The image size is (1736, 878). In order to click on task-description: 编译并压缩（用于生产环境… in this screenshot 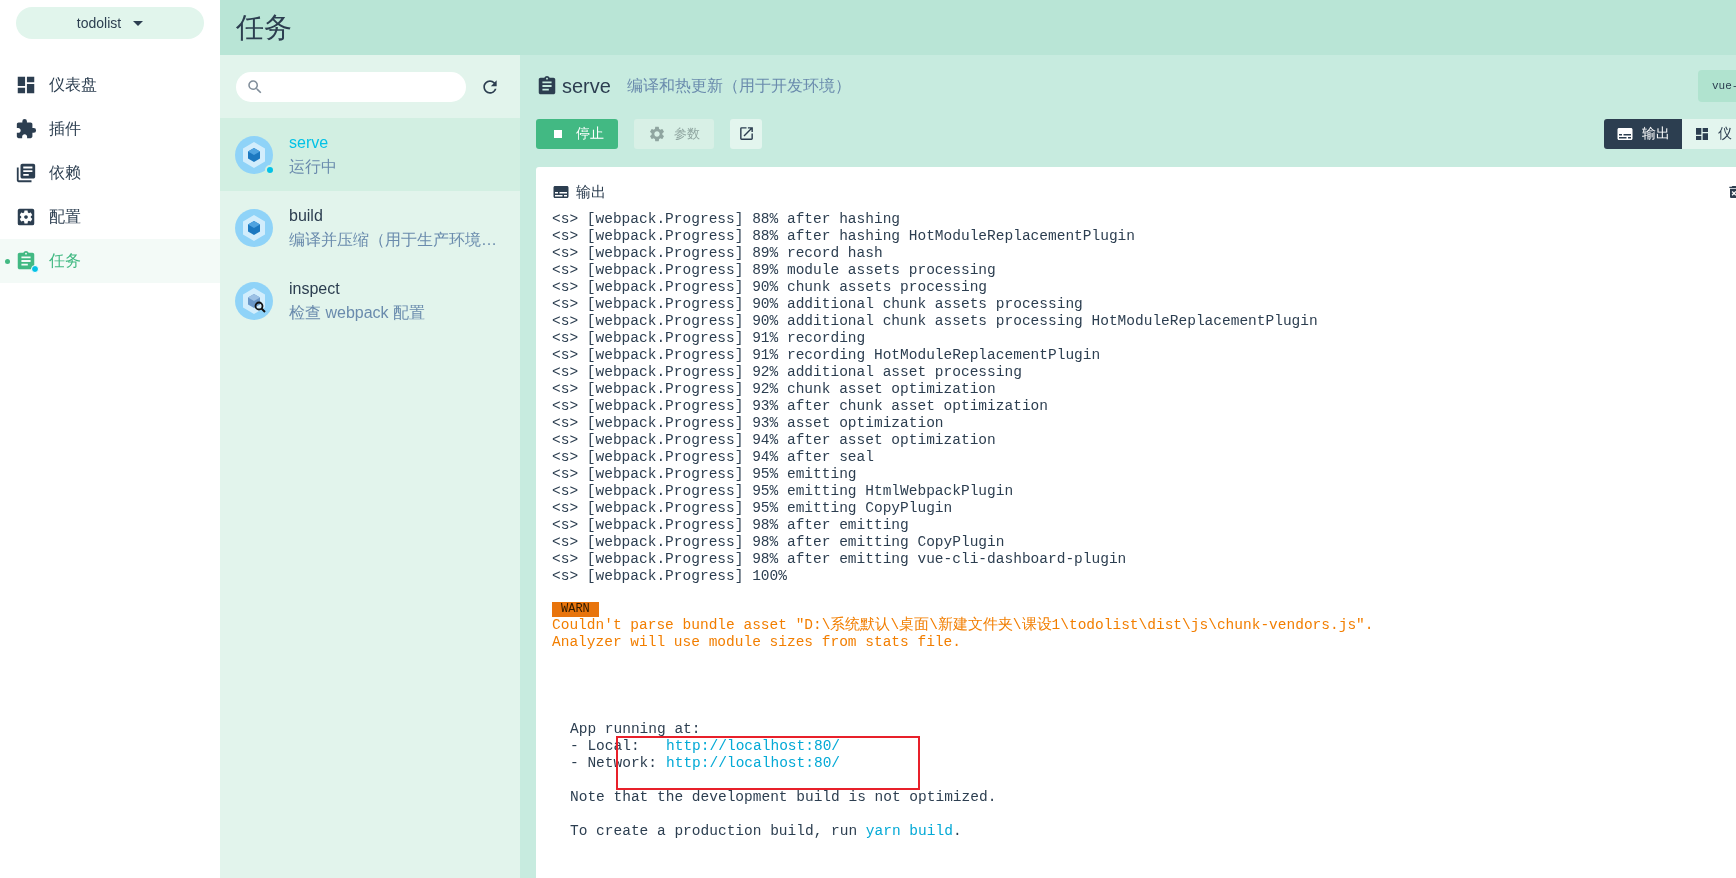, I will do `click(393, 239)`.